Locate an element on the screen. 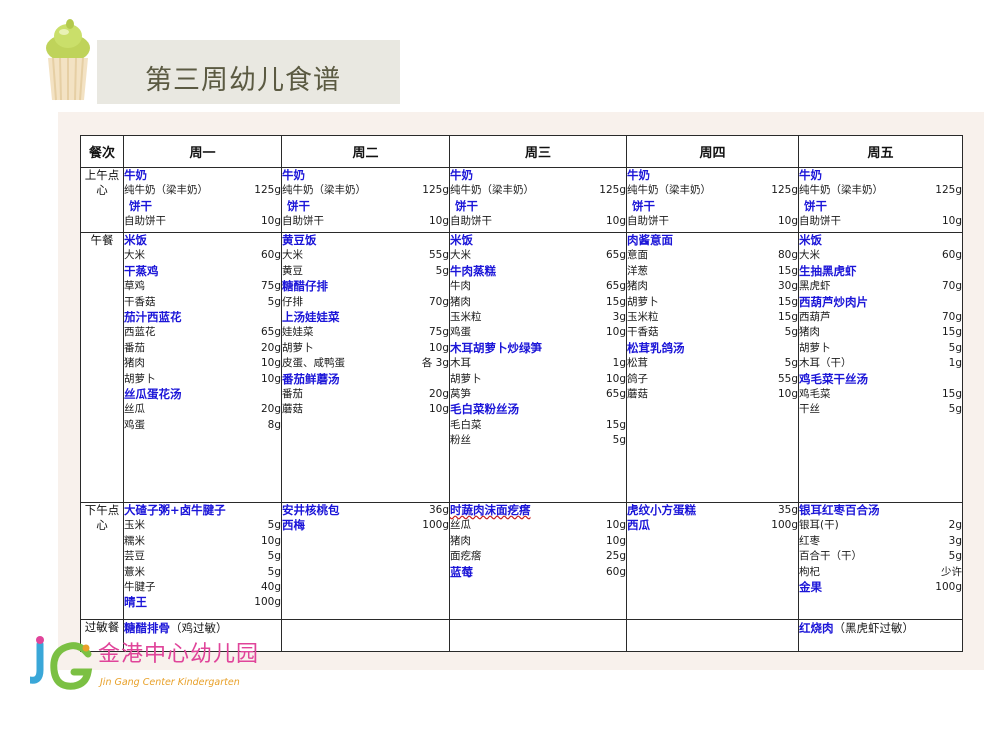 The width and height of the screenshot is (999, 747). ingredient-name: 莴笋 is located at coordinates (460, 394).